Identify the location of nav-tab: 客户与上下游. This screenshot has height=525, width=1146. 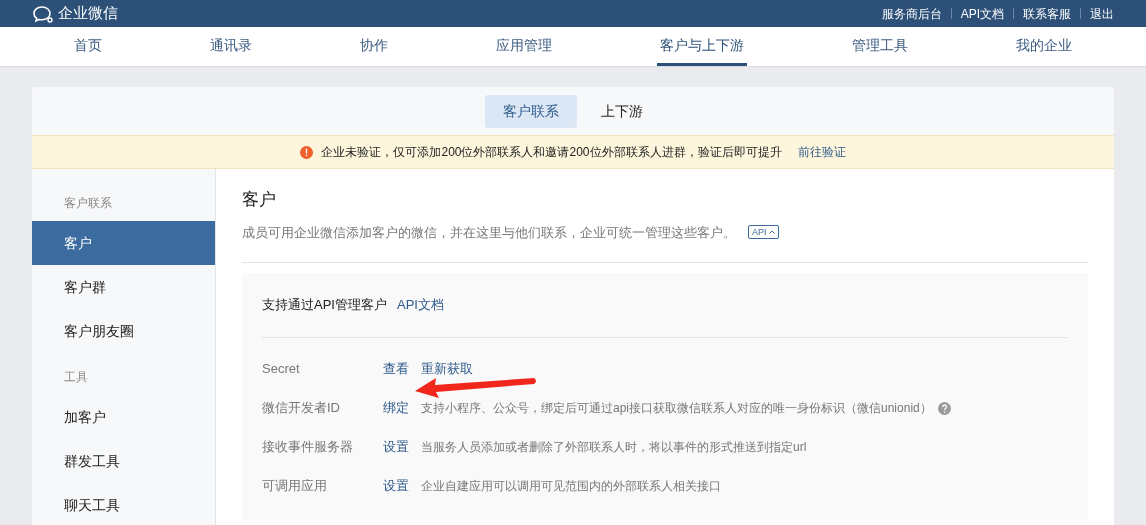
(702, 46).